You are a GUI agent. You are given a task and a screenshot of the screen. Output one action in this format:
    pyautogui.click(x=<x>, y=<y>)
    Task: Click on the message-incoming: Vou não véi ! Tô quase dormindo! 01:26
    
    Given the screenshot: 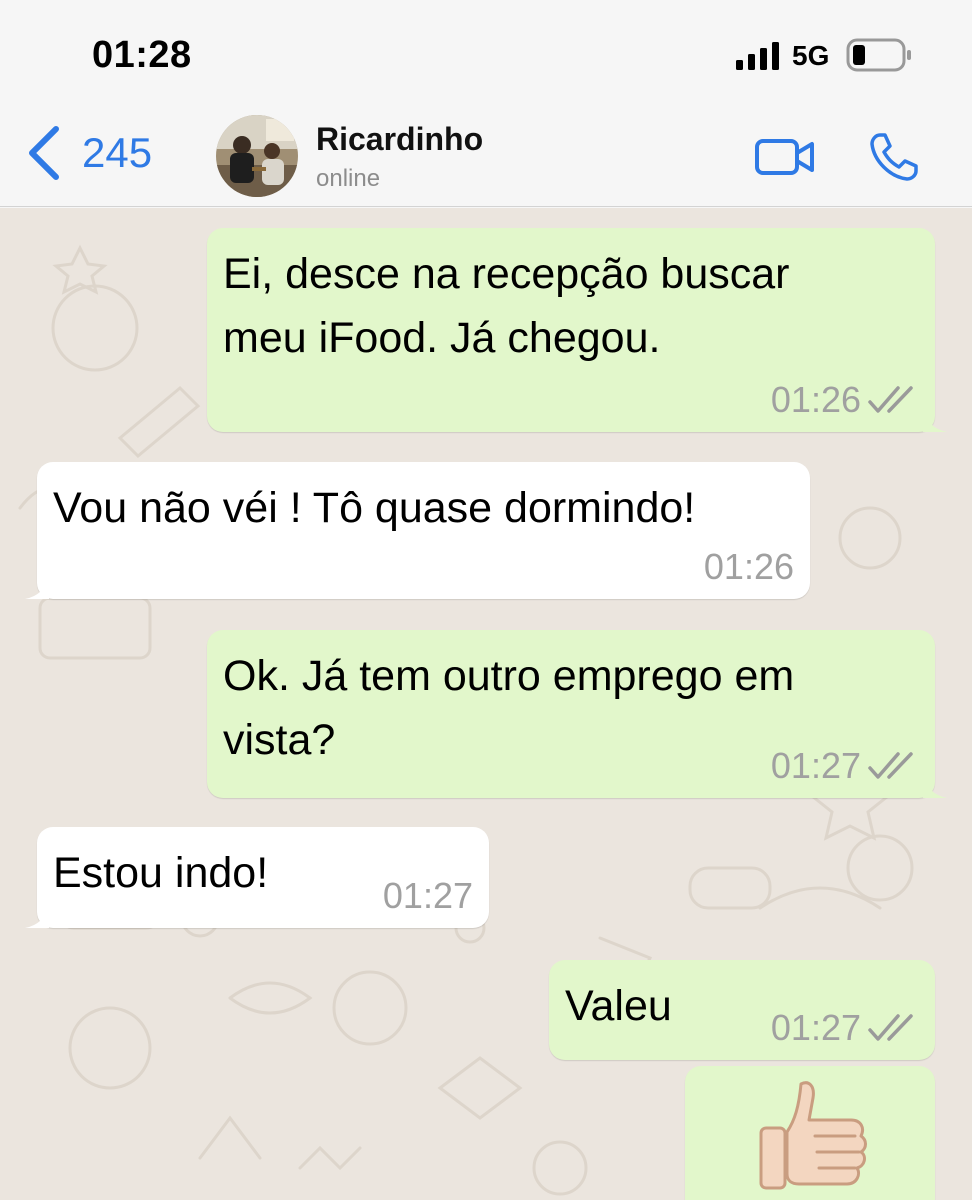 What is the action you would take?
    pyautogui.click(x=417, y=530)
    